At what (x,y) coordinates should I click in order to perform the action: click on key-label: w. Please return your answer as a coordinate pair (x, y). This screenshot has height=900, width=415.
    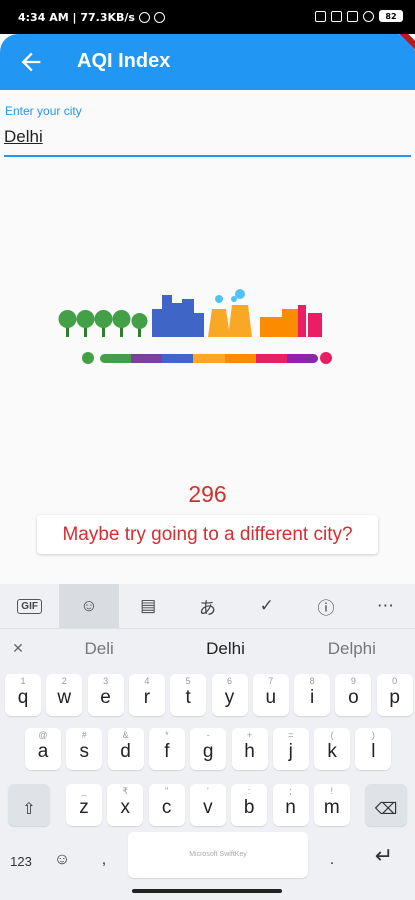
    Looking at the image, I should click on (64, 697).